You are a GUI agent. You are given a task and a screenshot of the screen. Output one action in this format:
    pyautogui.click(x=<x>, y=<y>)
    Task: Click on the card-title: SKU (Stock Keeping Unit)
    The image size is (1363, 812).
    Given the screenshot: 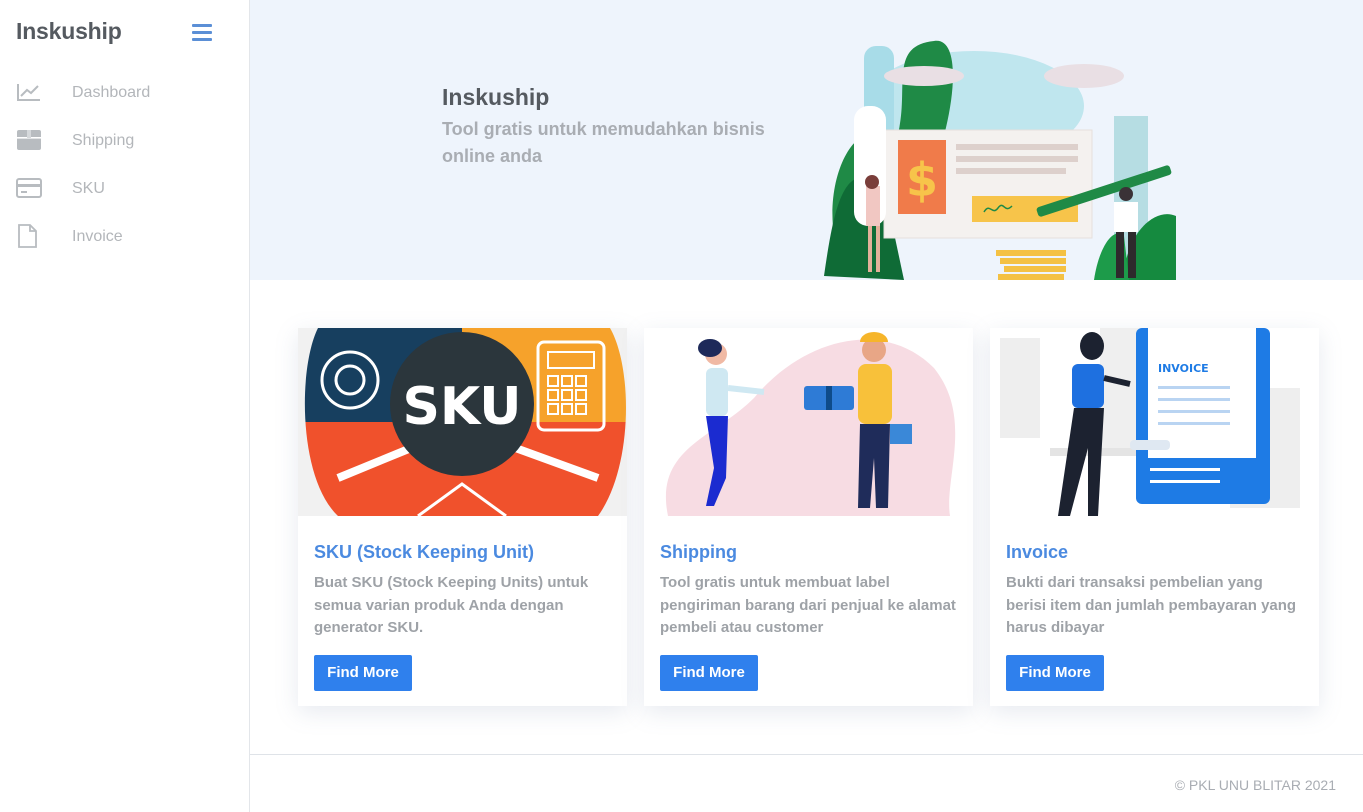 What is the action you would take?
    pyautogui.click(x=424, y=552)
    